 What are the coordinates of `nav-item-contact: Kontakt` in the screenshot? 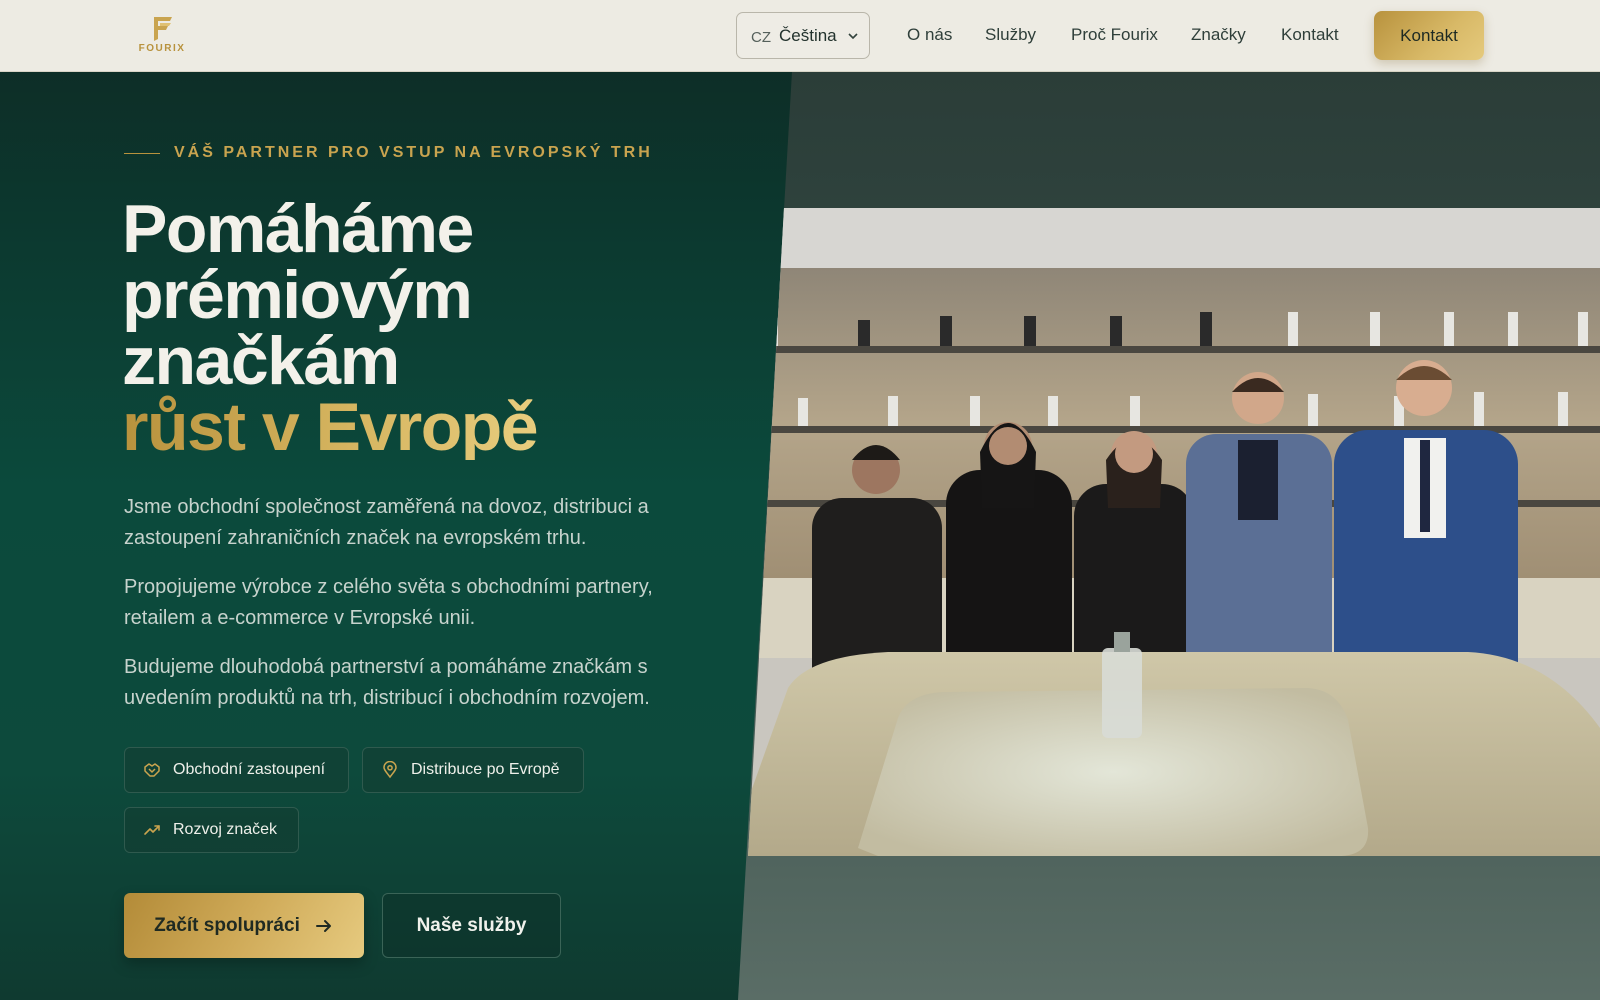 It's located at (1310, 35).